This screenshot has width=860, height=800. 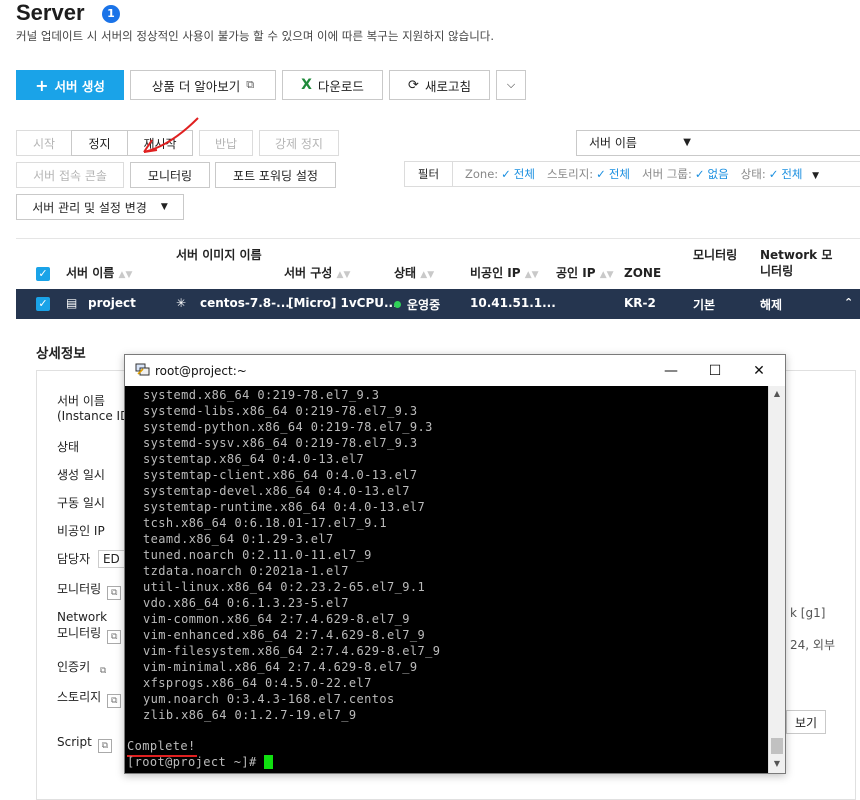 I want to click on detail-monitoring-label: 모니터링, so click(x=79, y=589).